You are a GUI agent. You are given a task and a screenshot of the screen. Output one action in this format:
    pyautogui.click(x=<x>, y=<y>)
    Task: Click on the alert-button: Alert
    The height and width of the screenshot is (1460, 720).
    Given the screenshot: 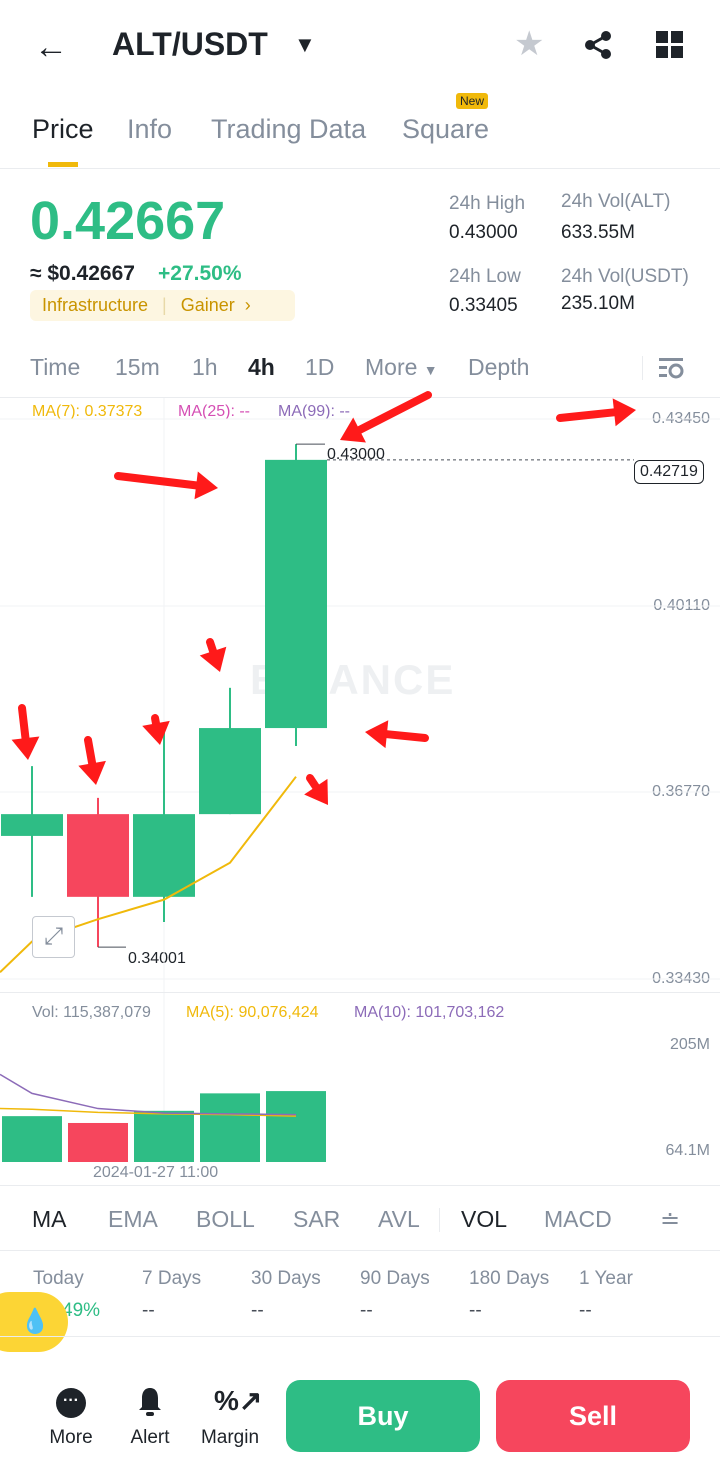 What is the action you would take?
    pyautogui.click(x=150, y=1438)
    